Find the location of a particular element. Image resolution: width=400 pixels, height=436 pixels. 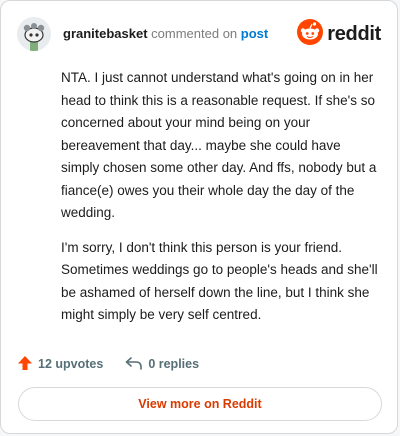

reply-count: 0 replies is located at coordinates (174, 364).